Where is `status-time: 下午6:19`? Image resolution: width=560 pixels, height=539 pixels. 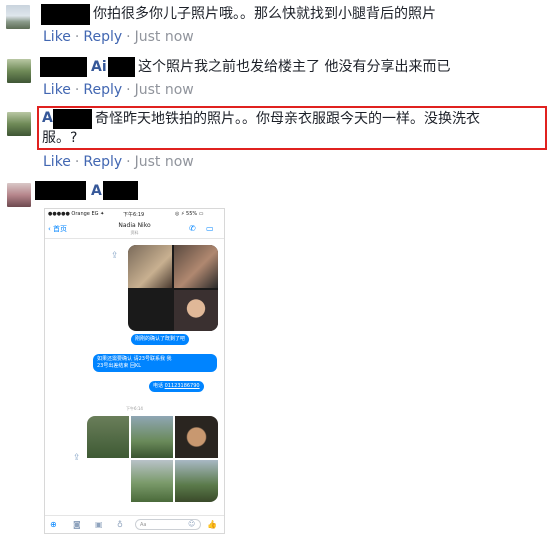
status-time: 下午6:19 is located at coordinates (134, 215).